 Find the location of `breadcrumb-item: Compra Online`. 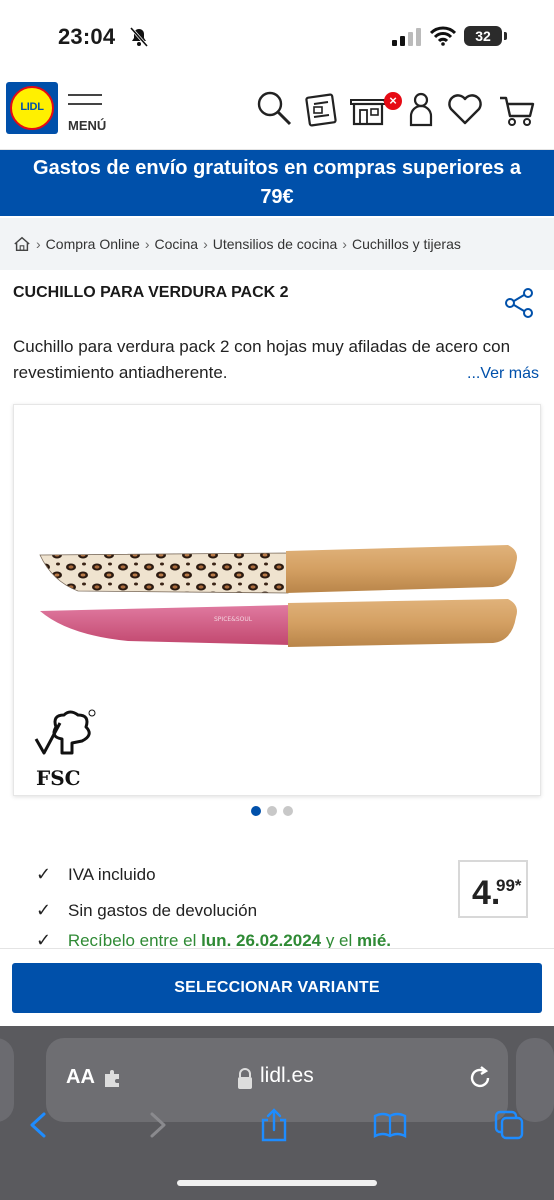

breadcrumb-item: Compra Online is located at coordinates (93, 244).